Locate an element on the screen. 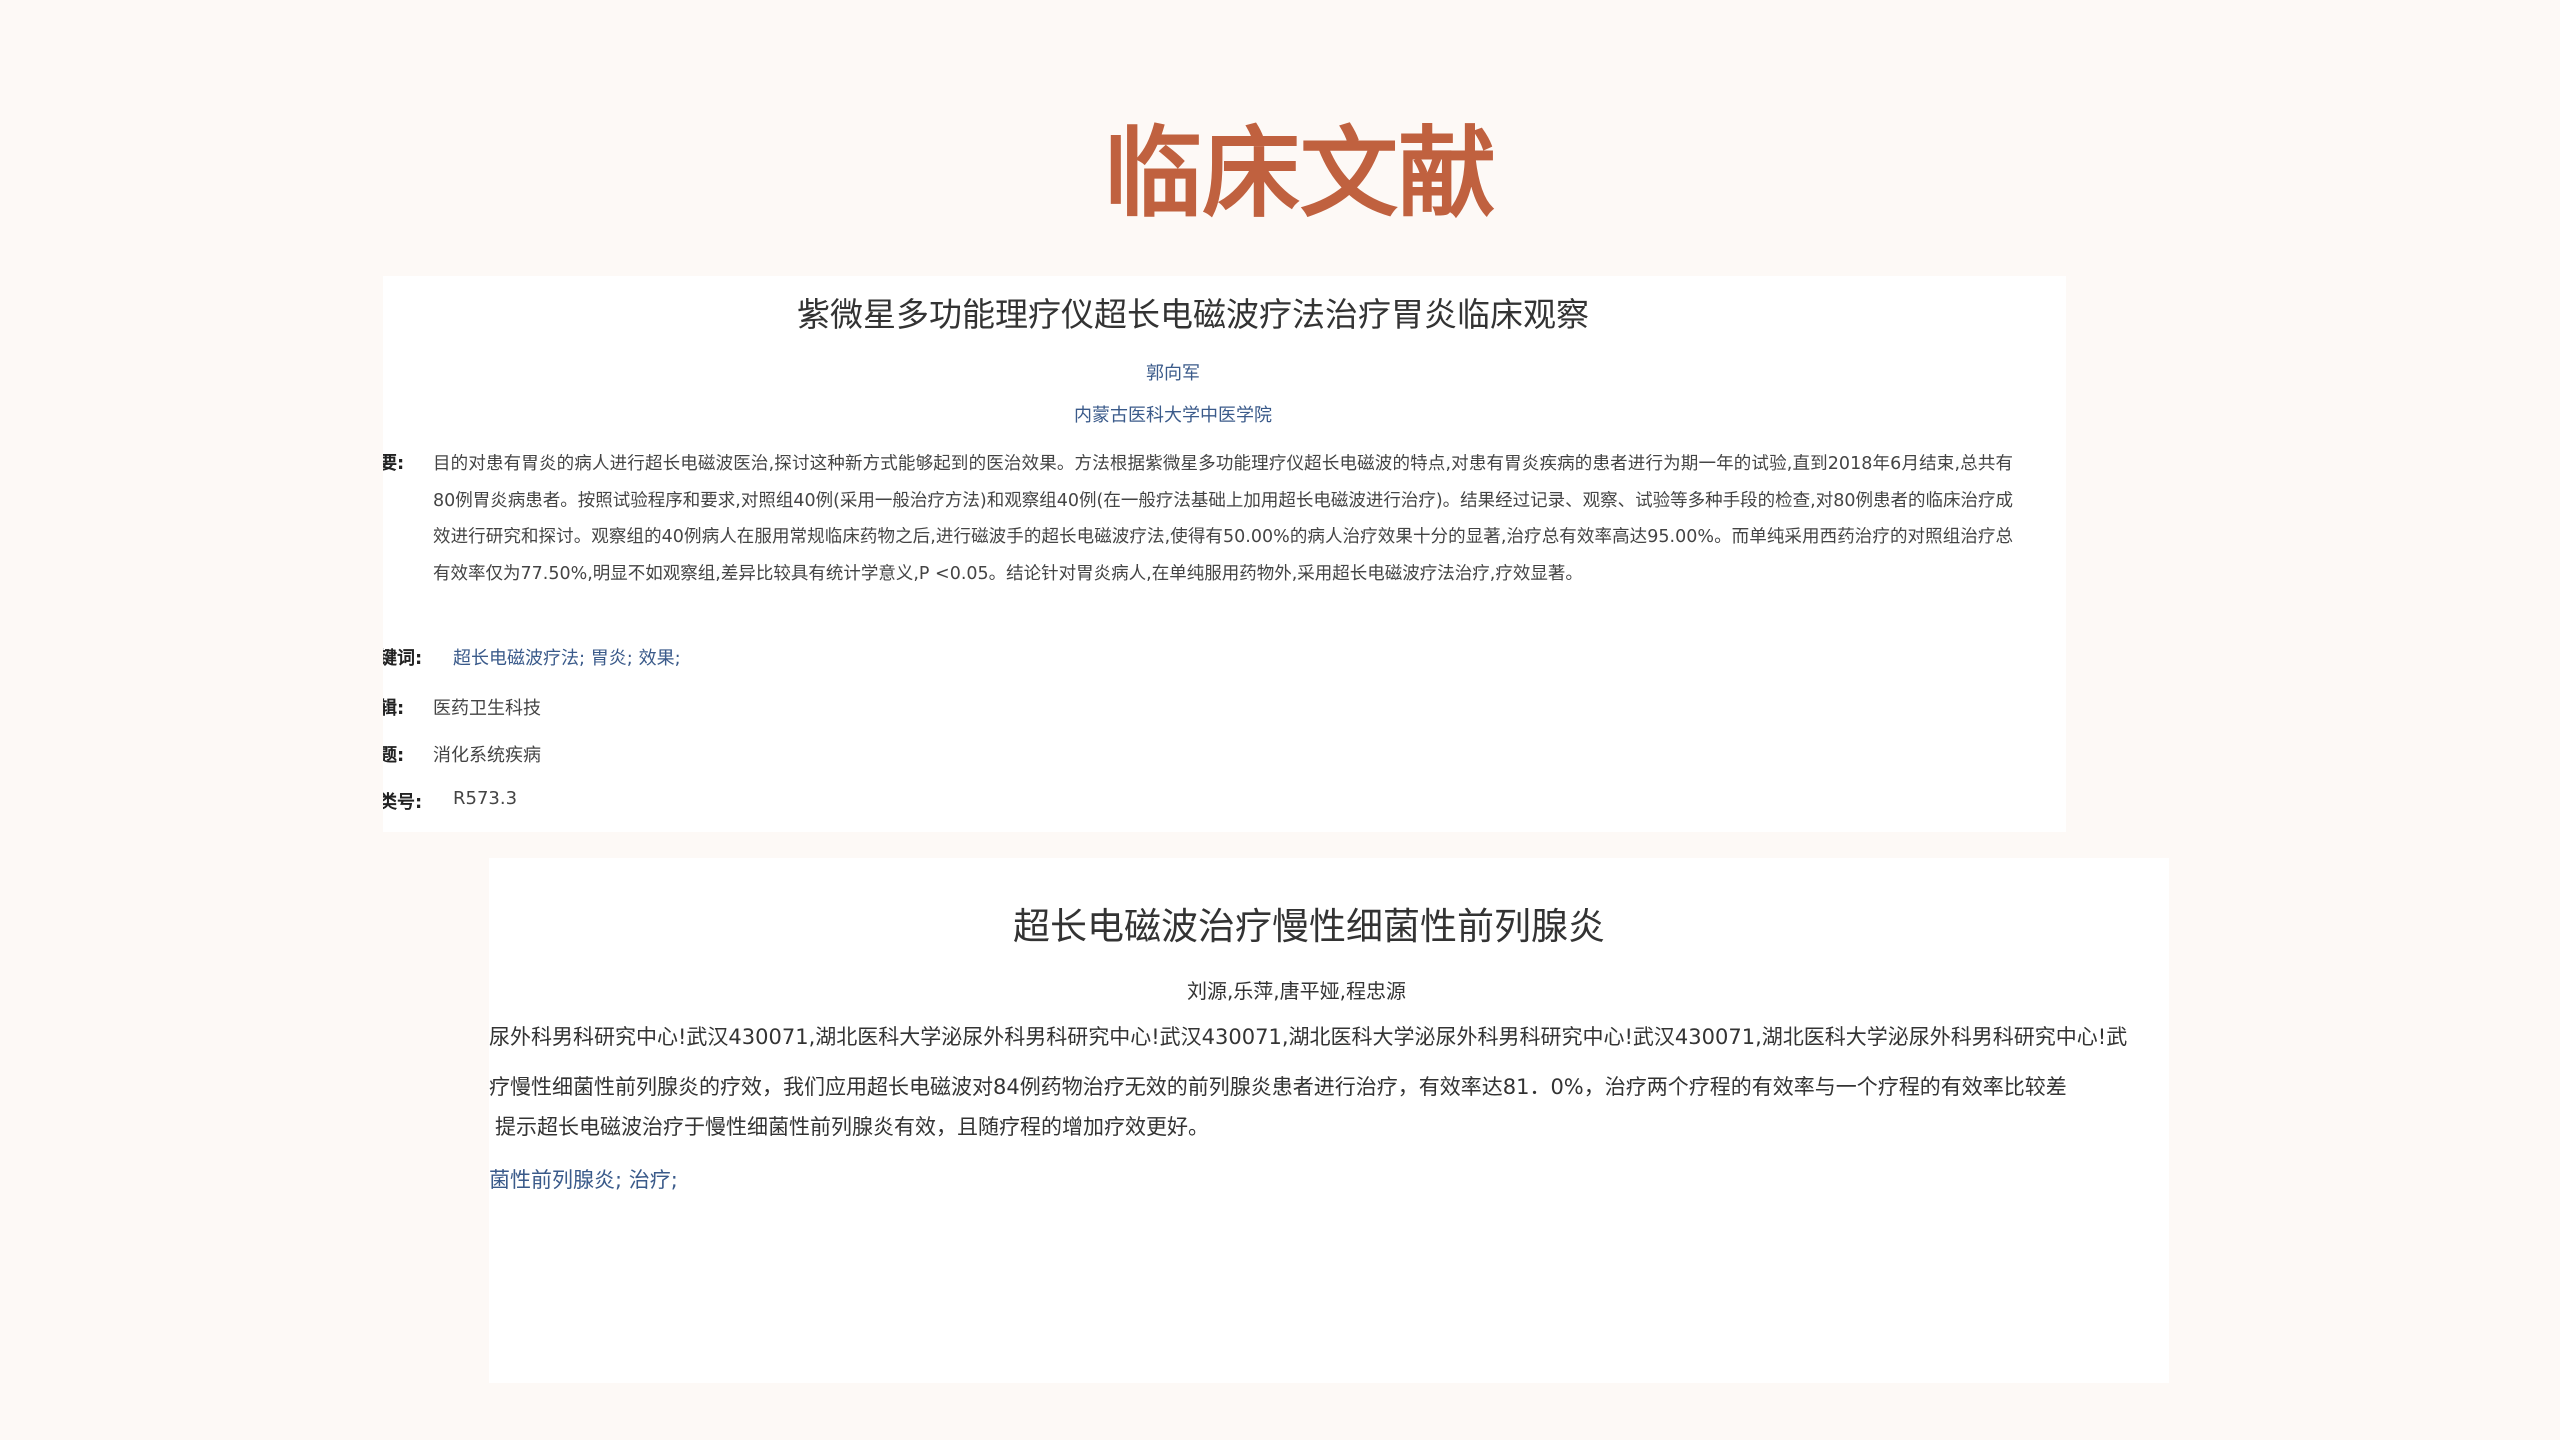  paper-title: 超长电磁波治疗慢性细菌性前列腺炎 is located at coordinates (1309, 923).